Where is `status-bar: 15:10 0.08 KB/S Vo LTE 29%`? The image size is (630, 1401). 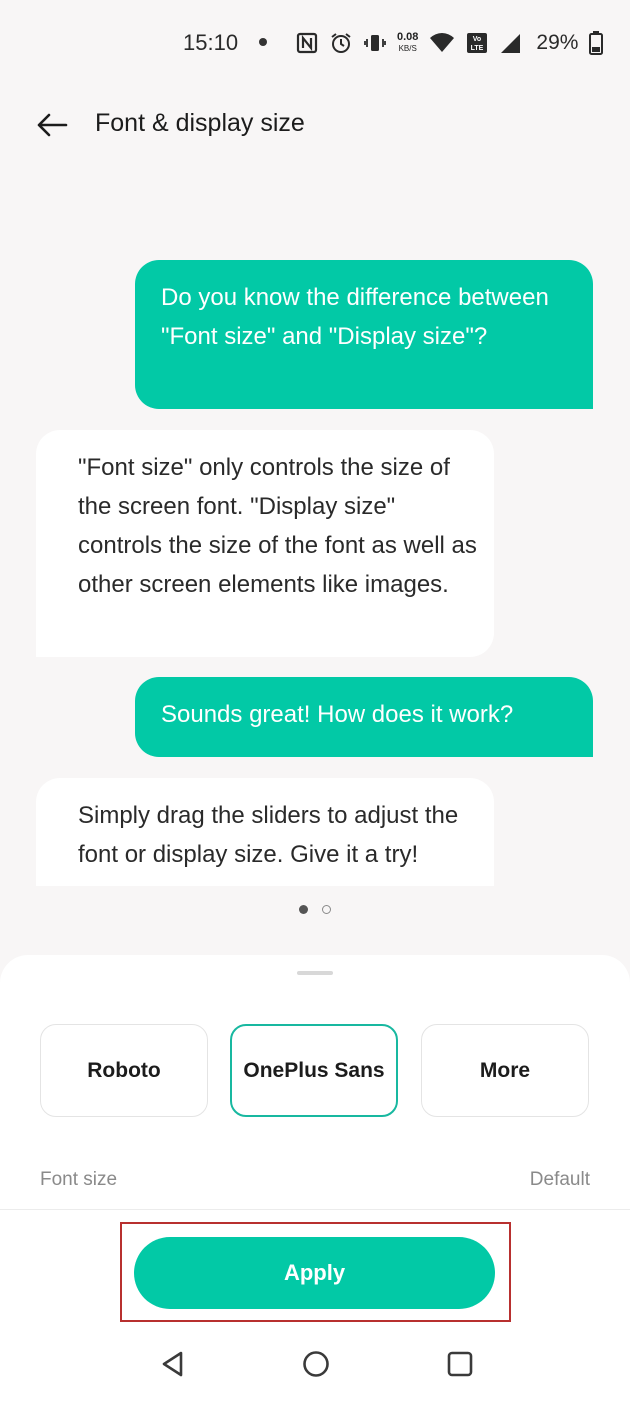 status-bar: 15:10 0.08 KB/S Vo LTE 29% is located at coordinates (315, 42).